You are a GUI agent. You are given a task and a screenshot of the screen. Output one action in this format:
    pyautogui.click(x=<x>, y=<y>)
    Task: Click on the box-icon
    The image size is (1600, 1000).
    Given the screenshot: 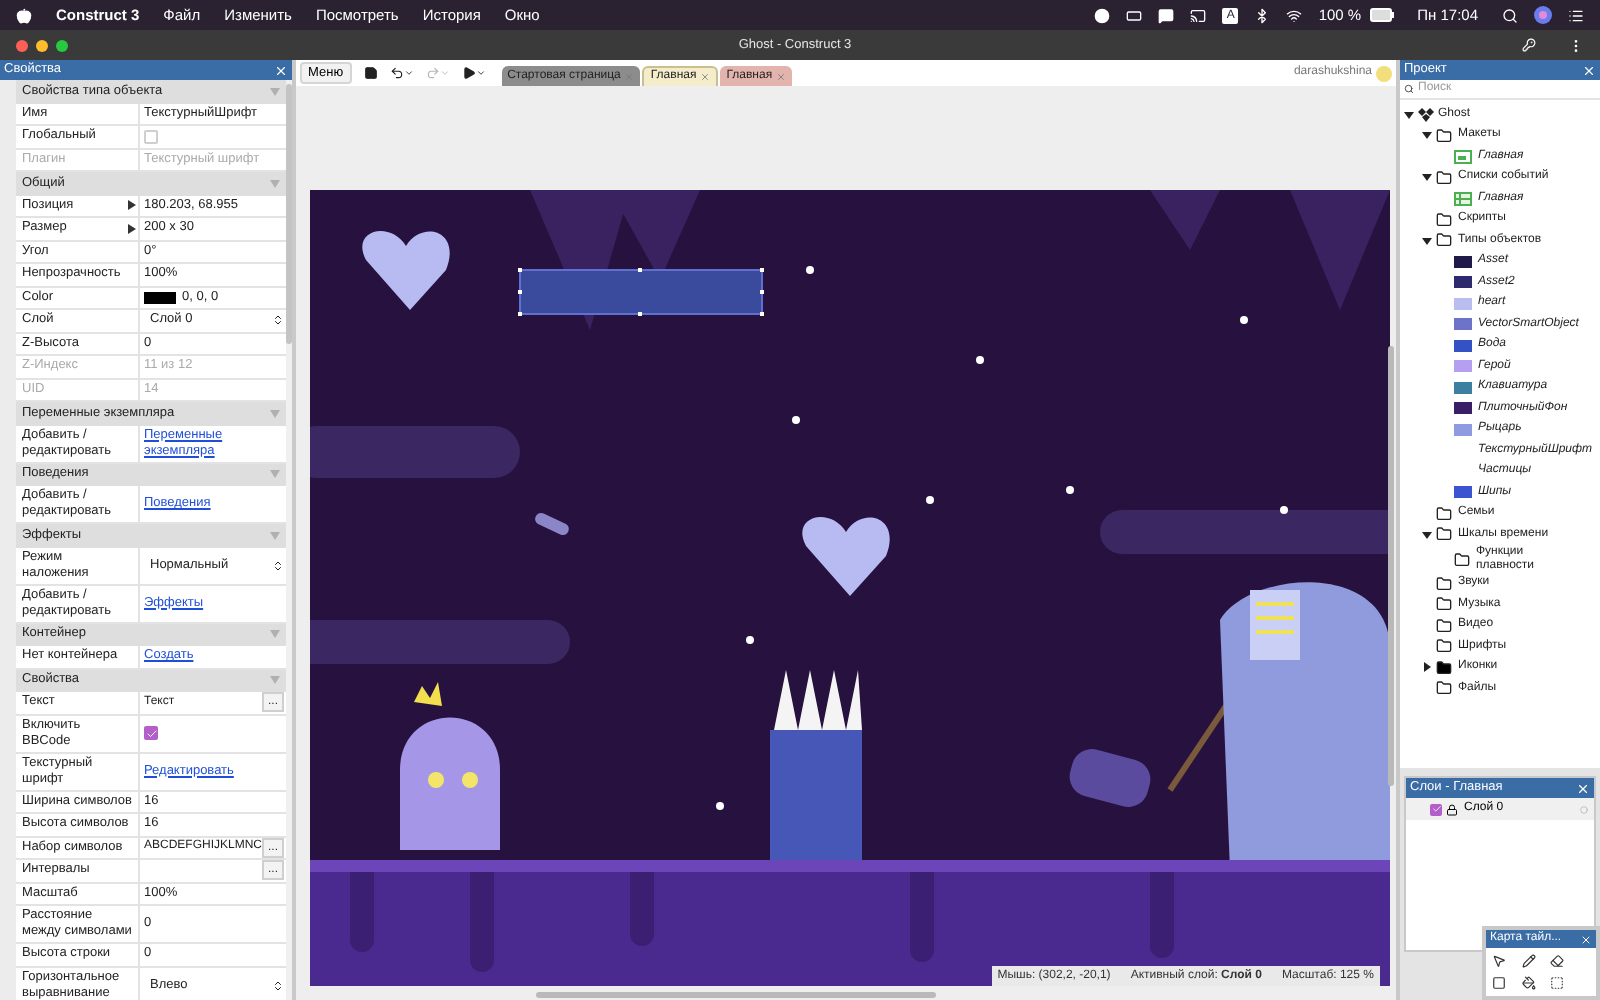 What is the action you would take?
    pyautogui.click(x=1426, y=114)
    